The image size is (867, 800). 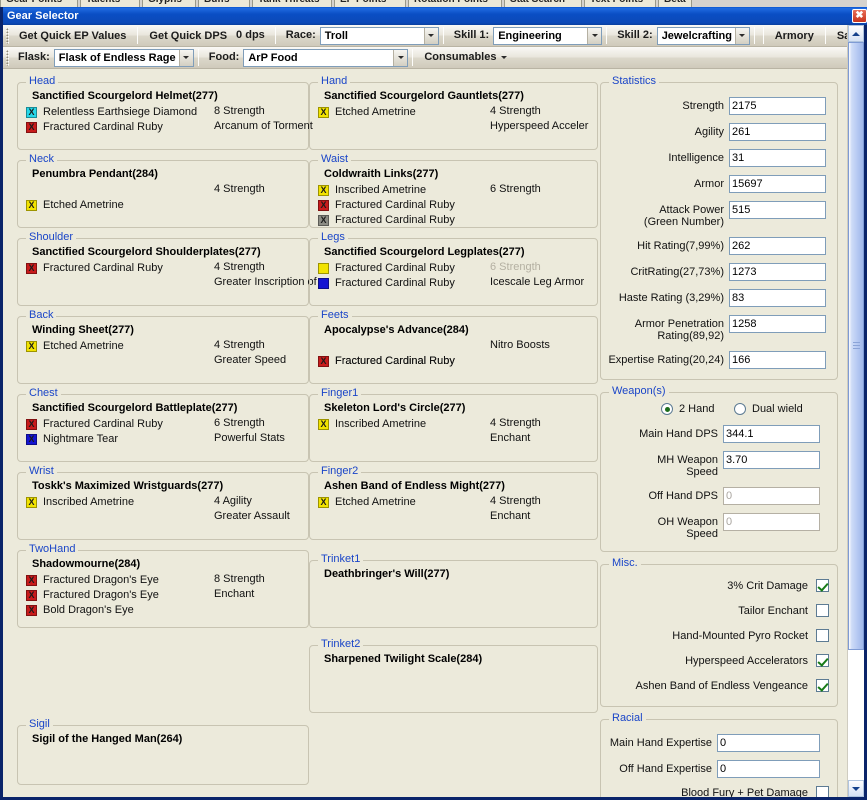 I want to click on slot-legs-gem-row: X Fractured Cardinal Ruby, so click(x=386, y=268).